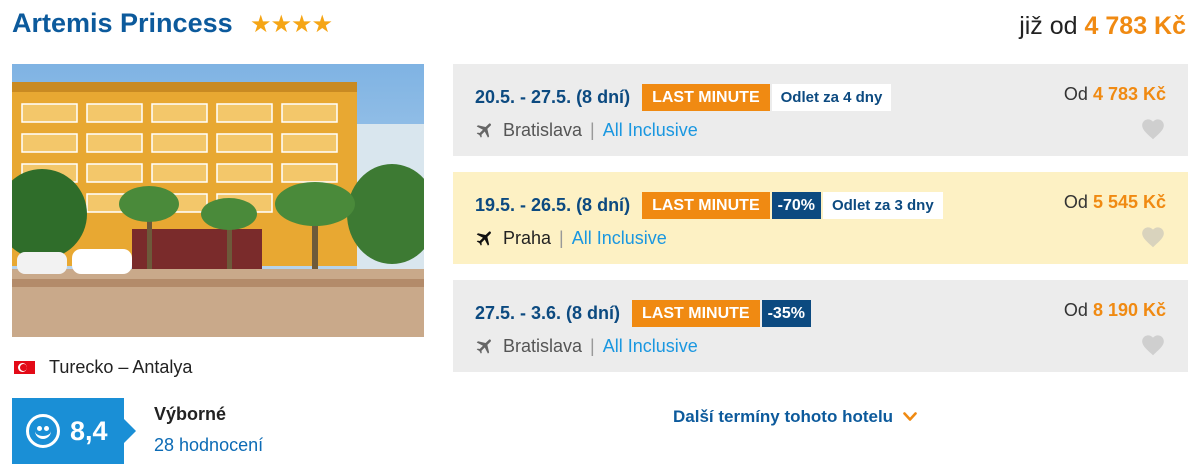  I want to click on departure-city: Praha, so click(527, 237).